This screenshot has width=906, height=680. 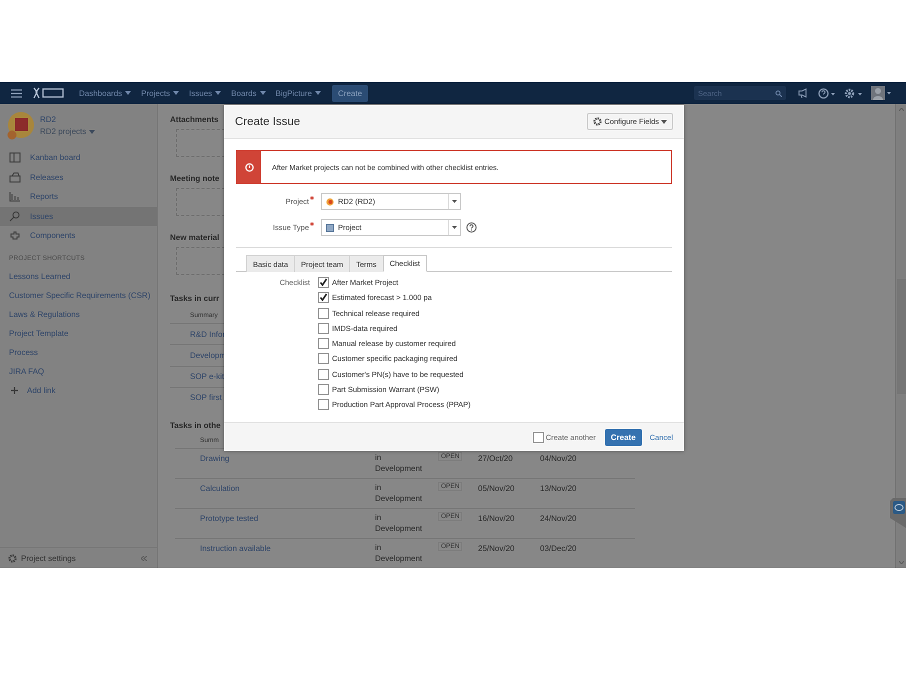 What do you see at coordinates (497, 488) in the screenshot?
I see `start-date: 05/Nov/20` at bounding box center [497, 488].